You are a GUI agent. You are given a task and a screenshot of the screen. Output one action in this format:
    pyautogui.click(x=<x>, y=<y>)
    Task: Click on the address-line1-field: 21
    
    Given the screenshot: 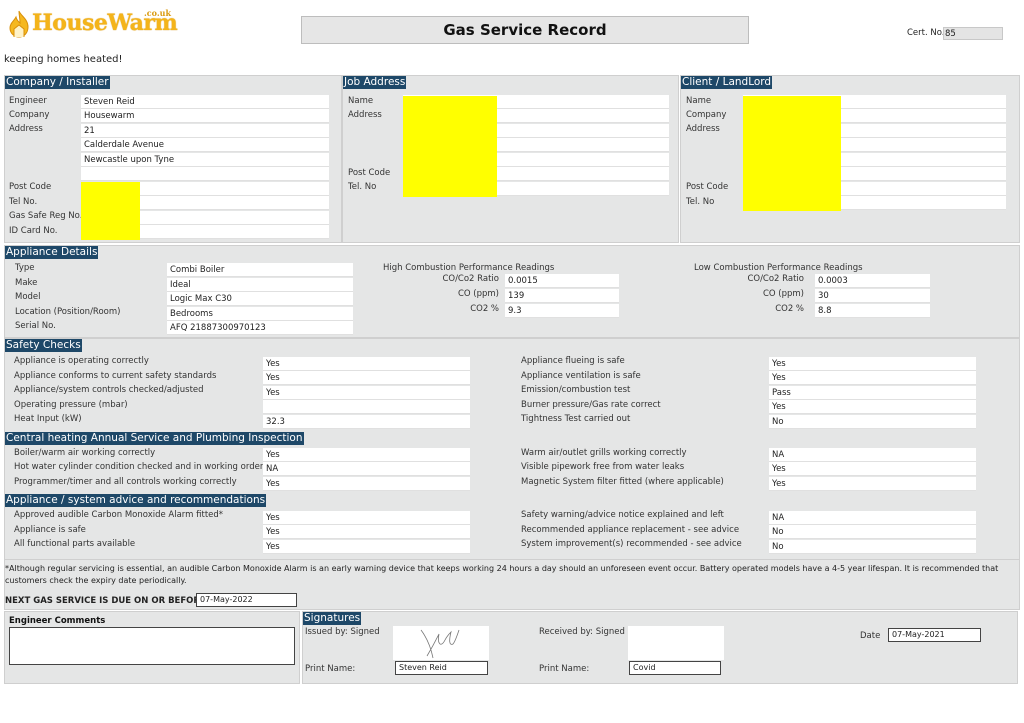 What is the action you would take?
    pyautogui.click(x=205, y=131)
    